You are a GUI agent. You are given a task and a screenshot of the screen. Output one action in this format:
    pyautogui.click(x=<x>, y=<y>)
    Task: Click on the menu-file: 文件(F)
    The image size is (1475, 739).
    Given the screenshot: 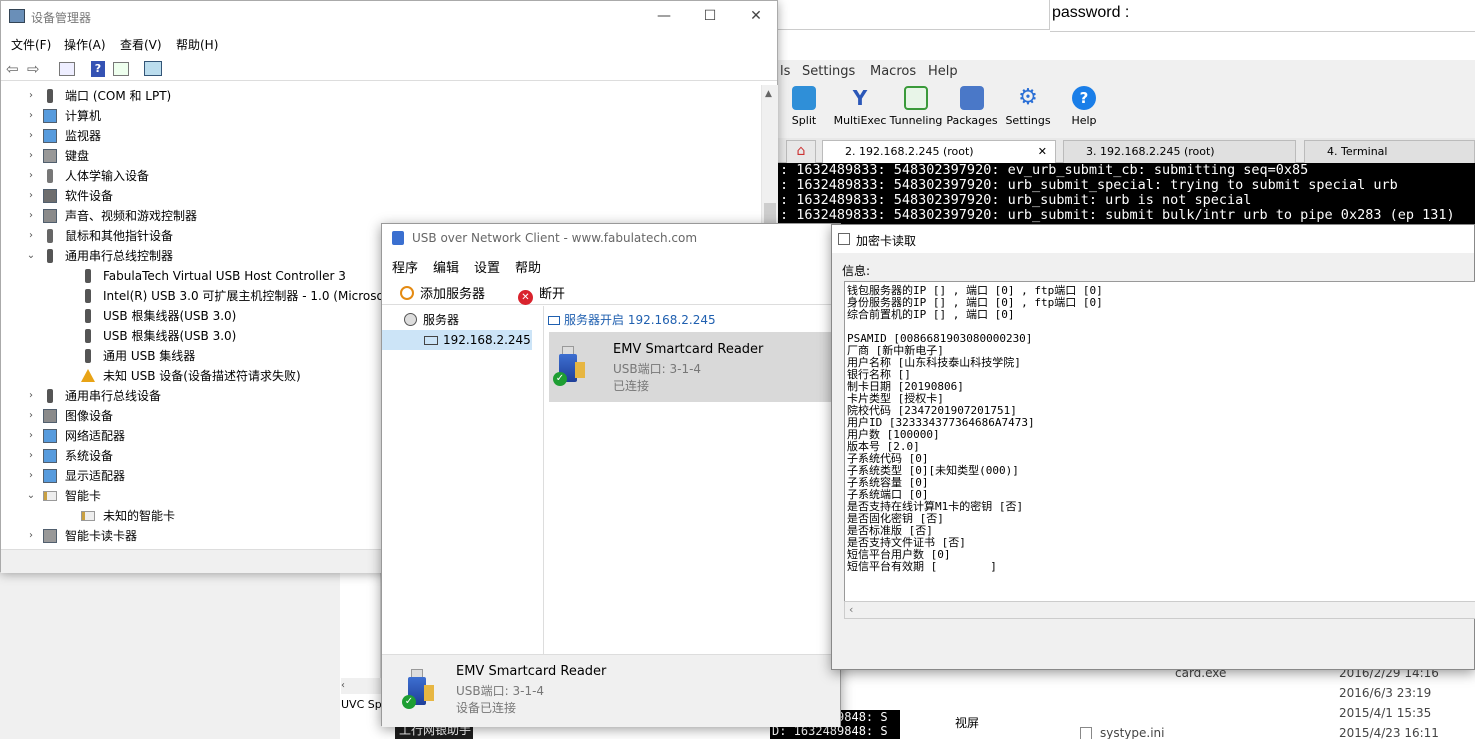 What is the action you would take?
    pyautogui.click(x=31, y=44)
    